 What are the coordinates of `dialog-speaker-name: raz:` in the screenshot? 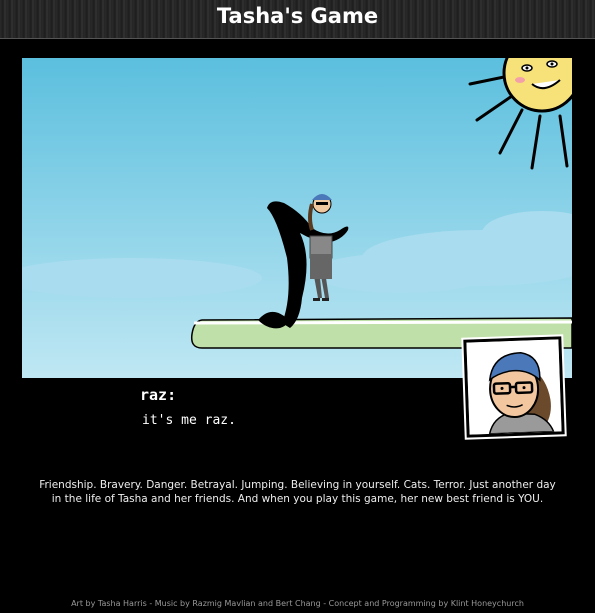 It's located at (158, 395).